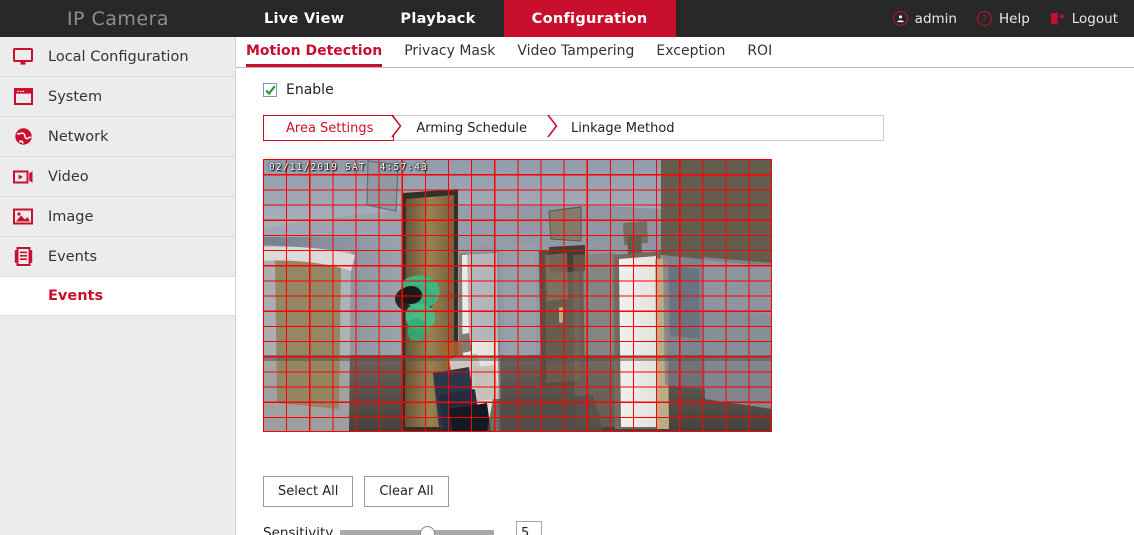 Image resolution: width=1134 pixels, height=535 pixels. I want to click on sidebar-label: Events, so click(73, 256).